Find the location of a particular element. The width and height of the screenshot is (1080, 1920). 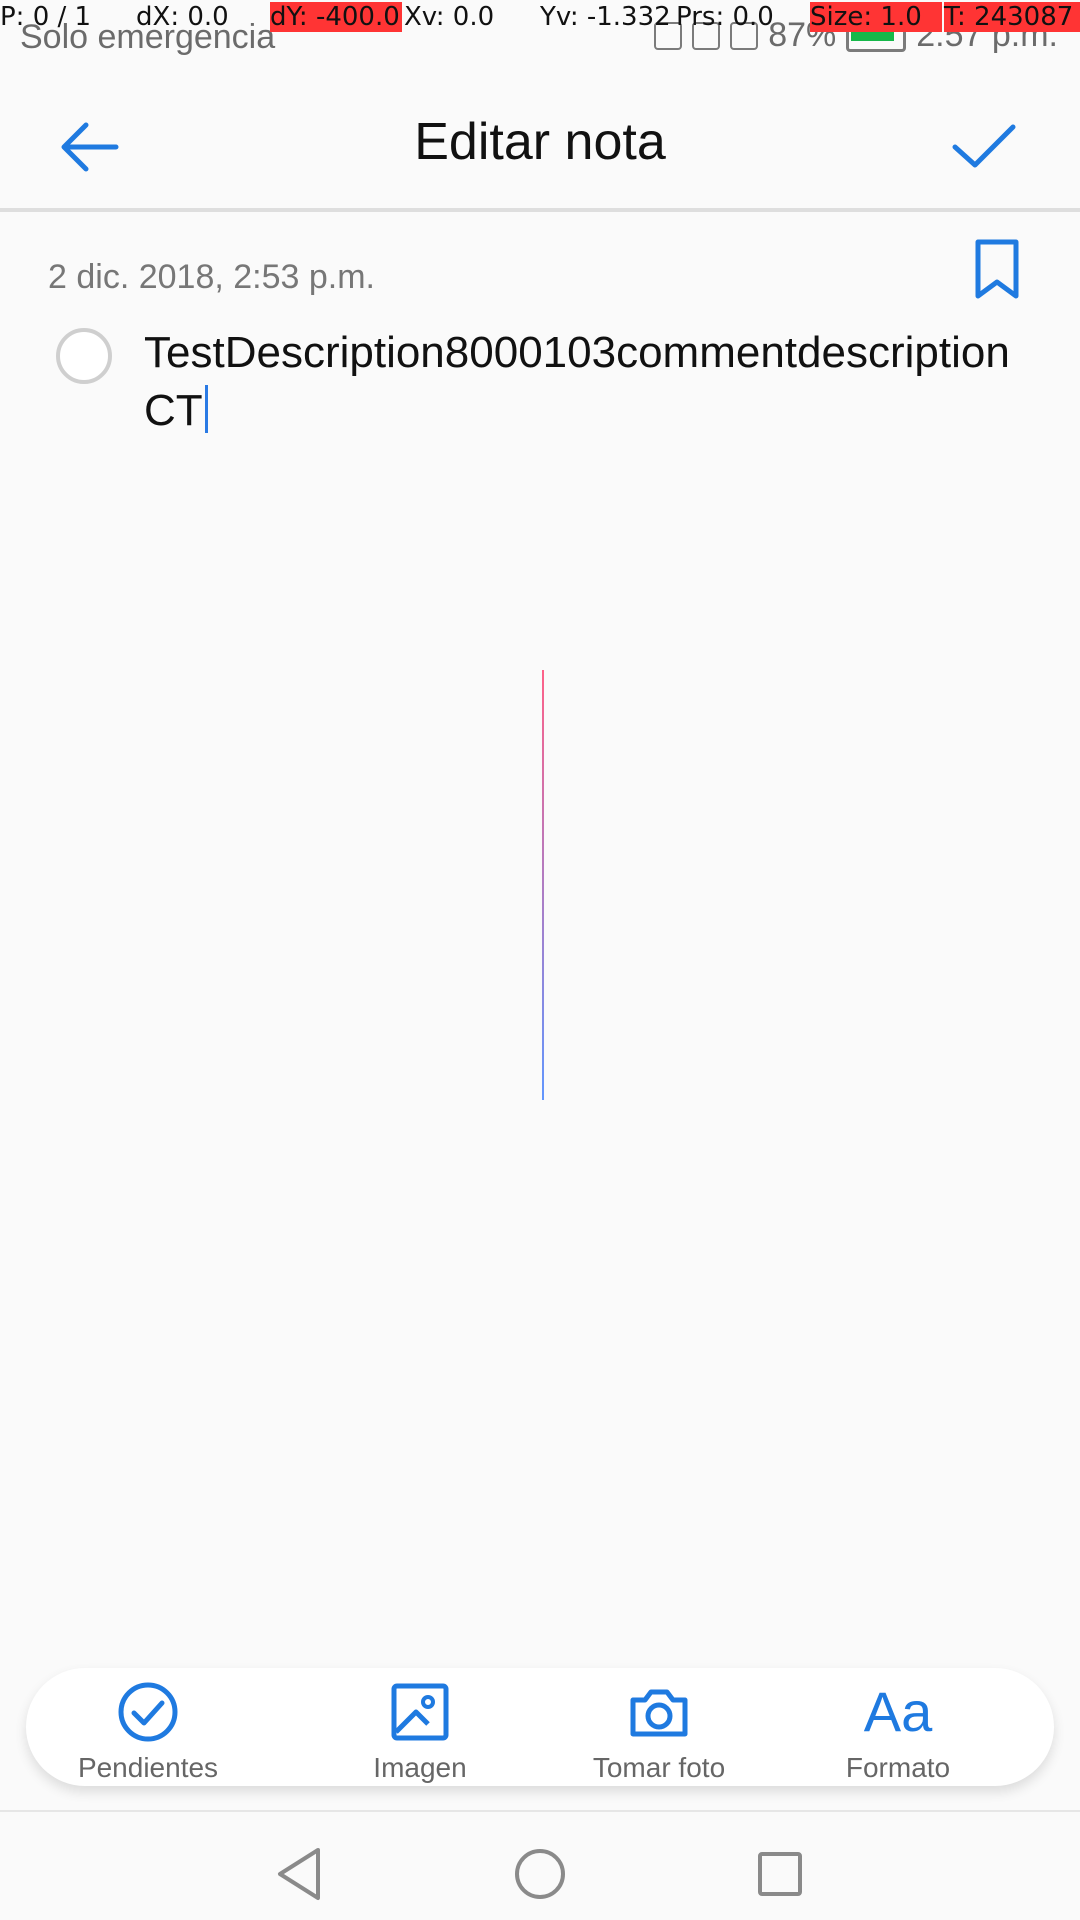

toolbar-pendientes: Pendientes is located at coordinates (148, 1733).